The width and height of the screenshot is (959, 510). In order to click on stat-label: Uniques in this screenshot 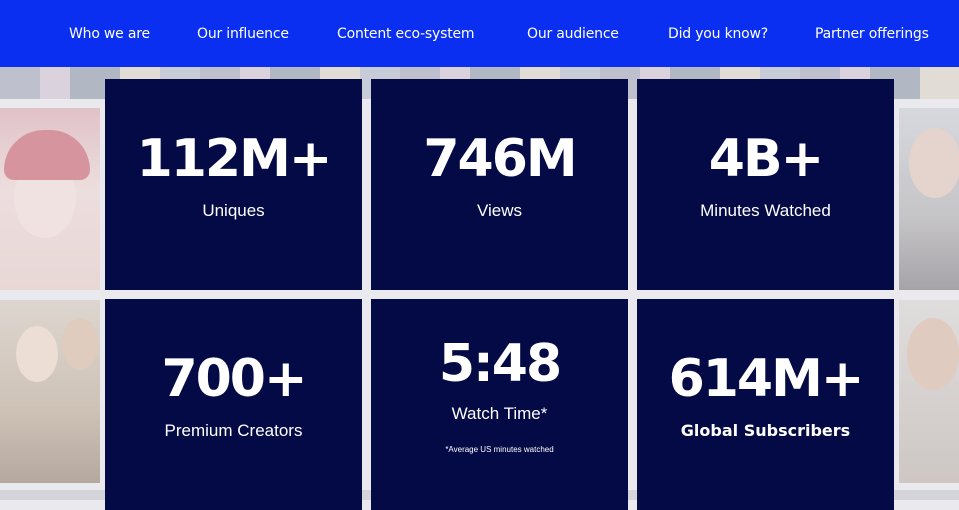, I will do `click(233, 210)`.